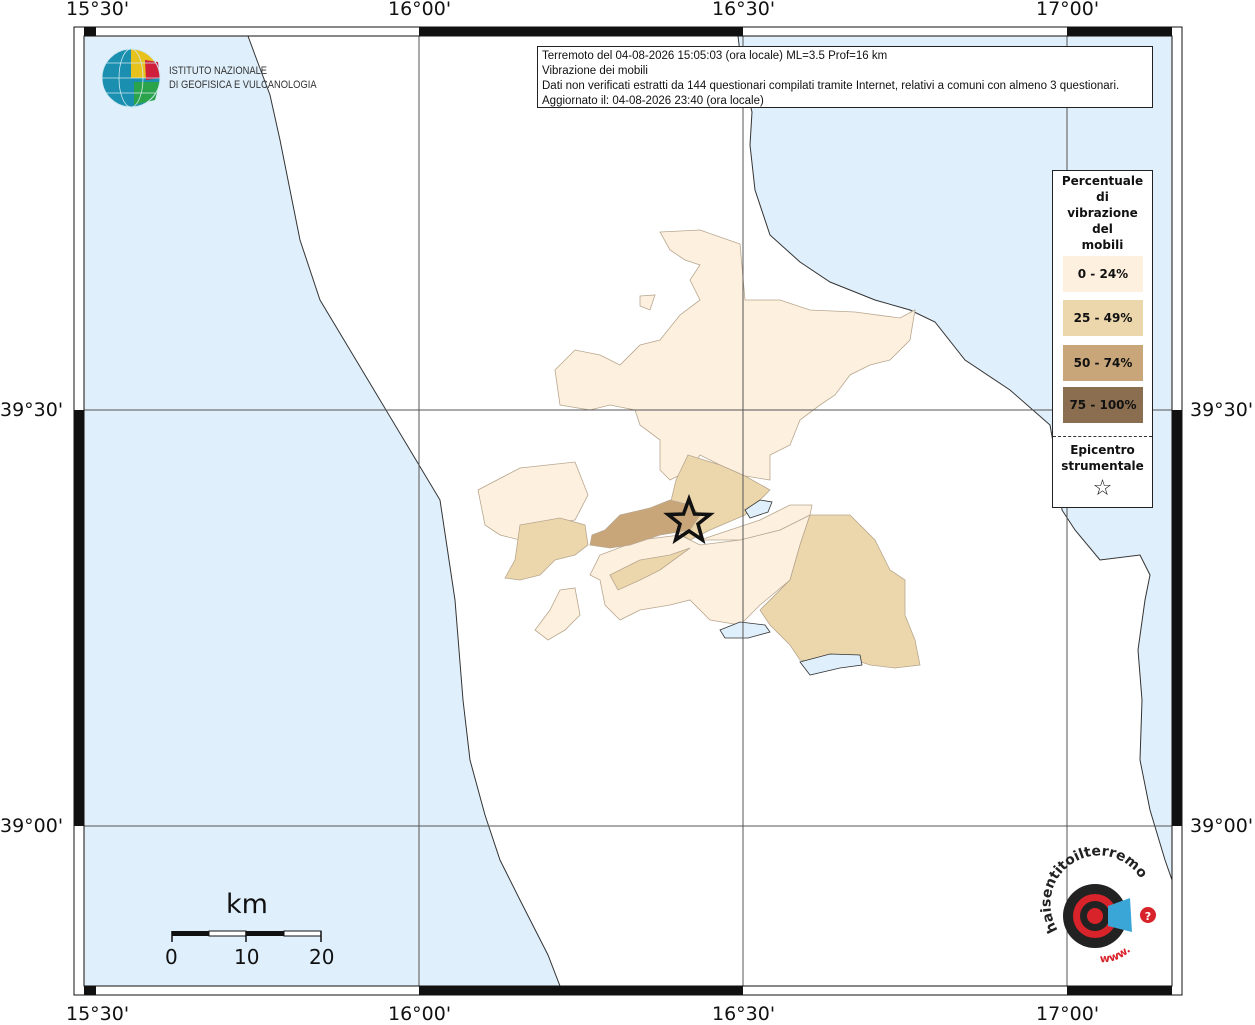 The width and height of the screenshot is (1255, 1025). What do you see at coordinates (1102, 245) in the screenshot?
I see `legend-title-line: mobili` at bounding box center [1102, 245].